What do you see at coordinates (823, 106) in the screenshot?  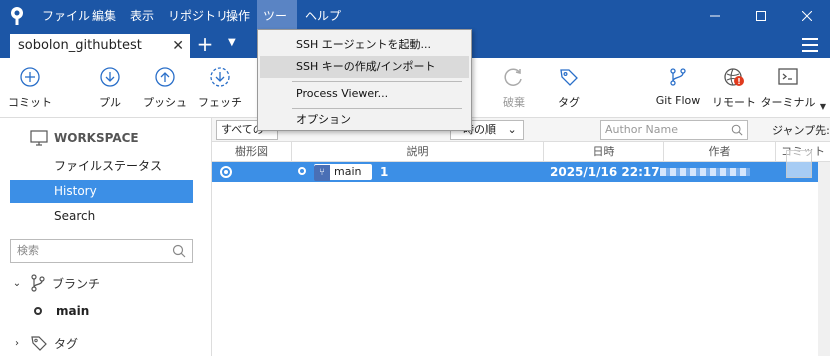 I see `toolbar-overflow-icon: ▼` at bounding box center [823, 106].